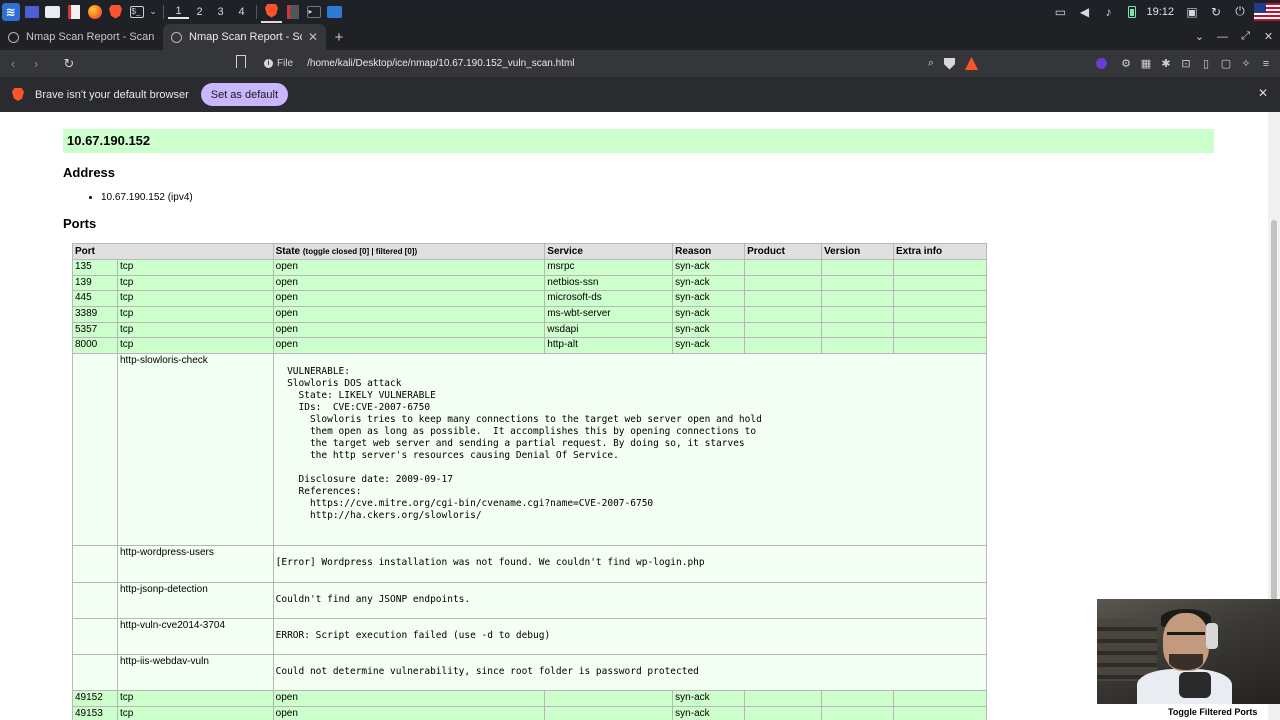  What do you see at coordinates (244, 37) in the screenshot?
I see `tab-scan-report-2: Nmap Scan Report - Scanned ✕` at bounding box center [244, 37].